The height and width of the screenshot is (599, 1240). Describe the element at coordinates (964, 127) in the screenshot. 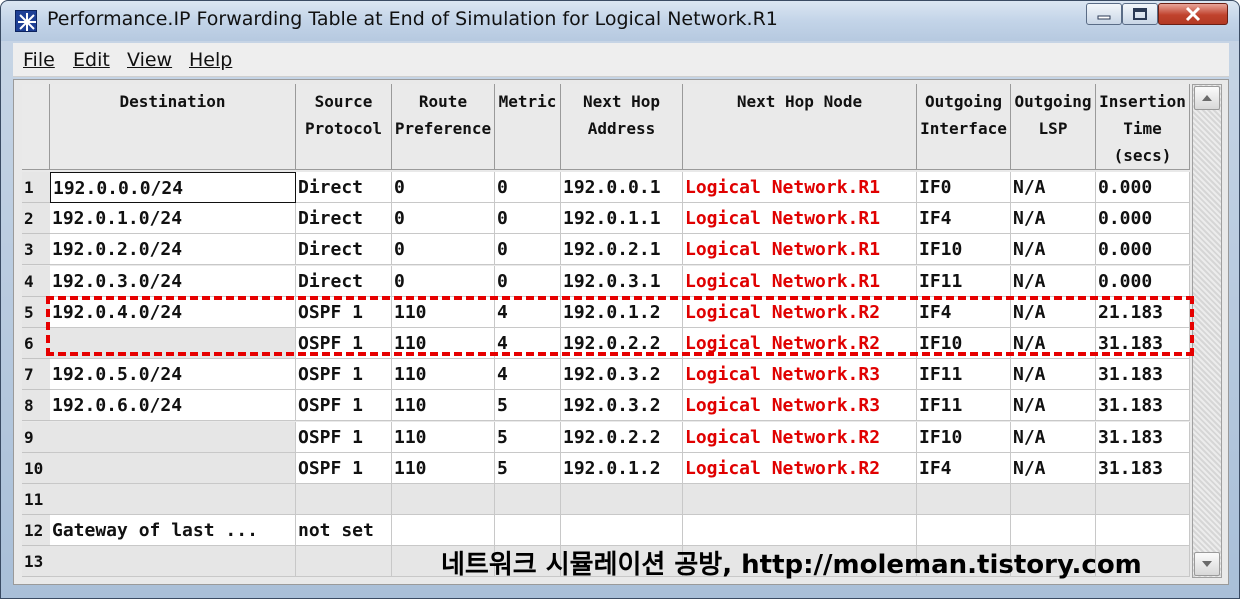

I see `column-header-outgoing-interface: Outgoing Interface` at that location.